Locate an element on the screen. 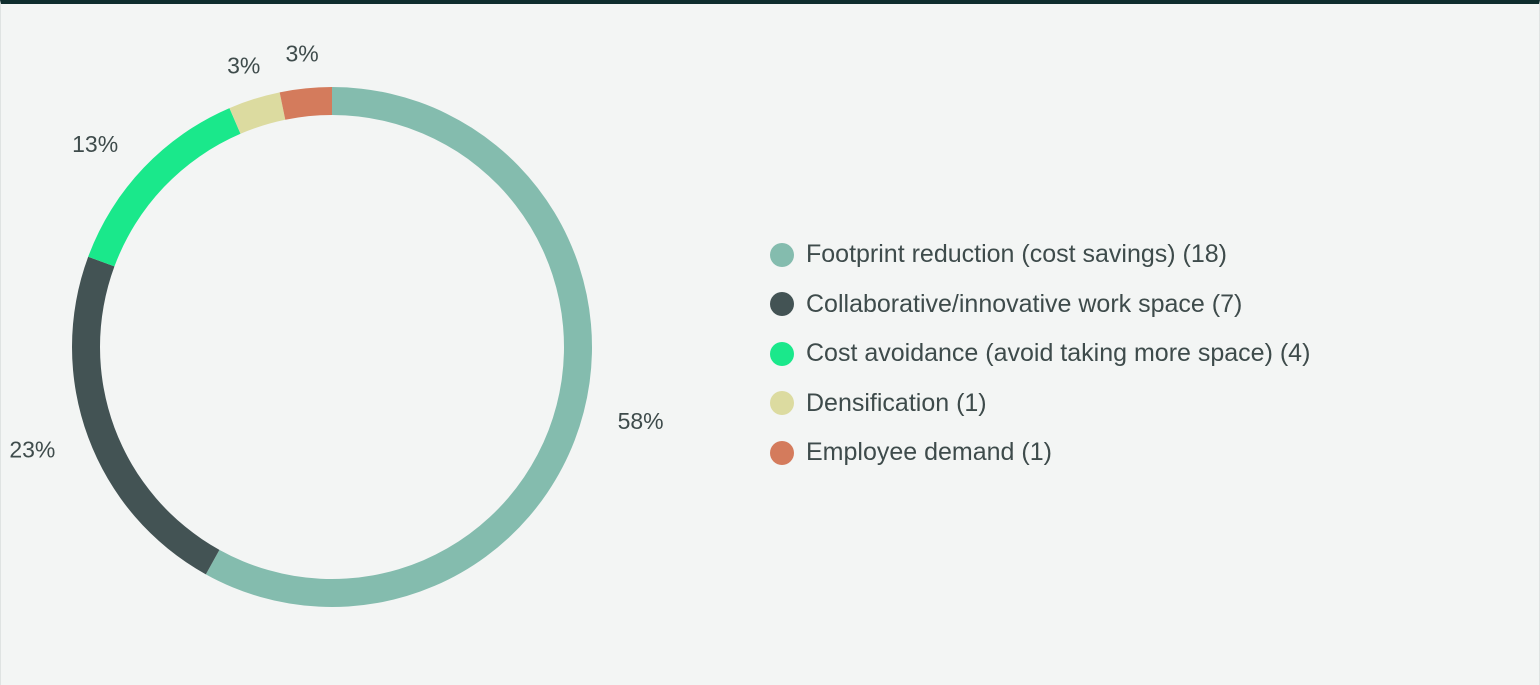 Image resolution: width=1540 pixels, height=685 pixels. legend-item: Densification (1) is located at coordinates (1040, 404).